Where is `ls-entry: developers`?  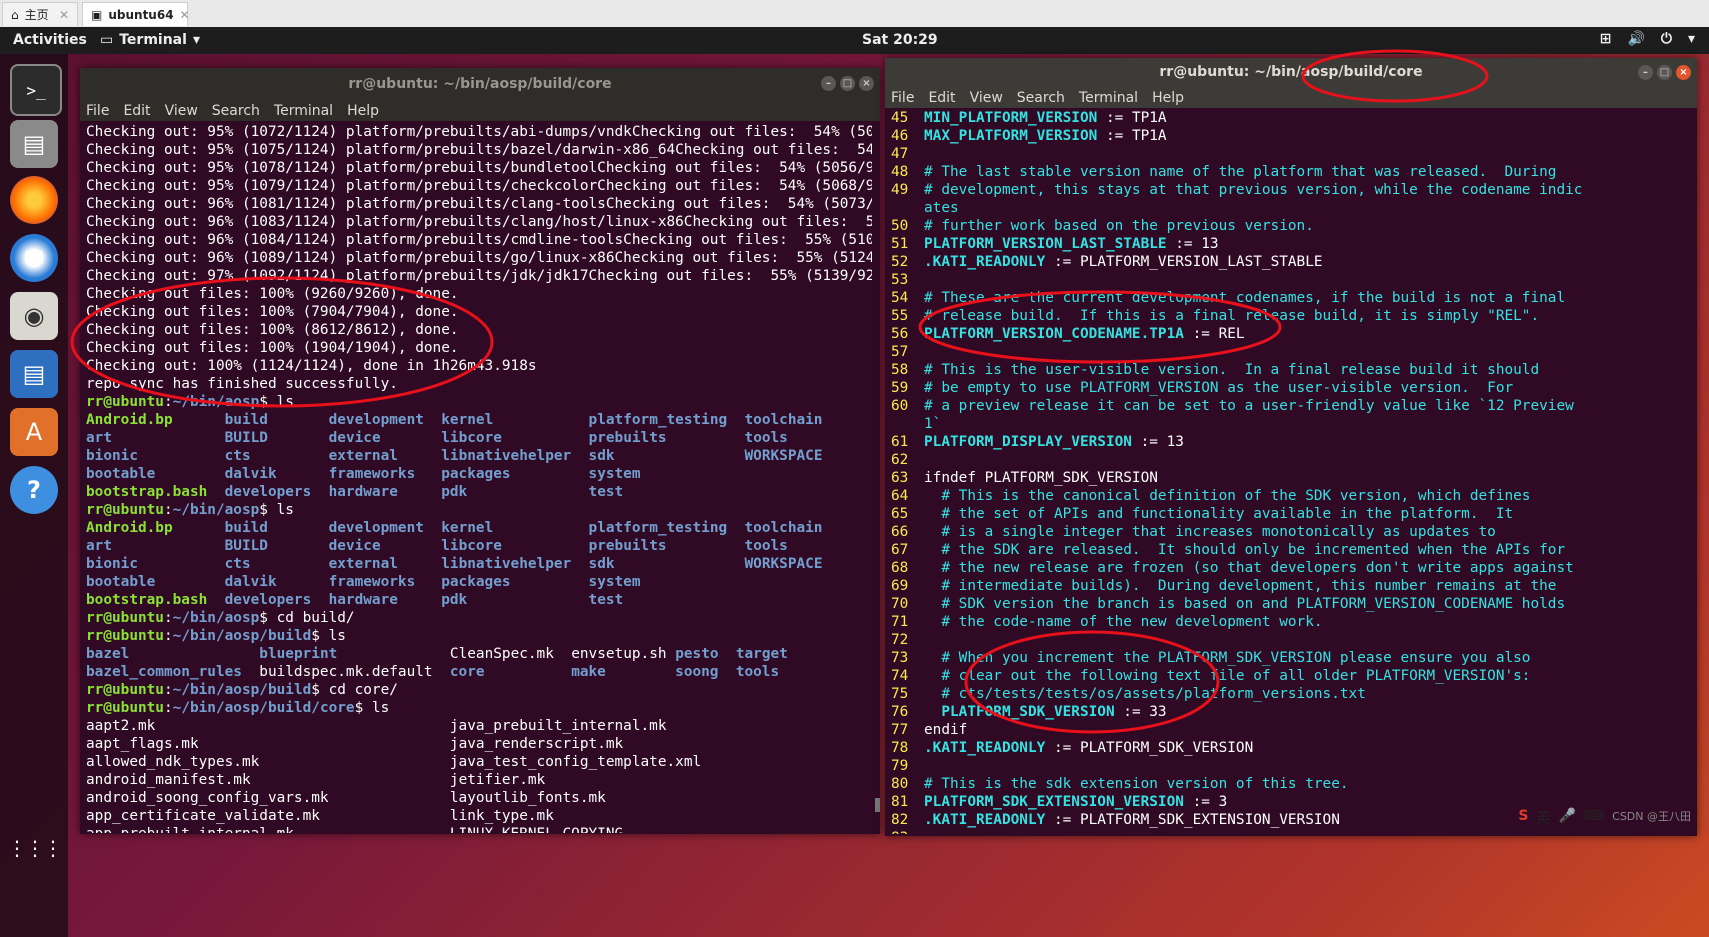 ls-entry: developers is located at coordinates (268, 492).